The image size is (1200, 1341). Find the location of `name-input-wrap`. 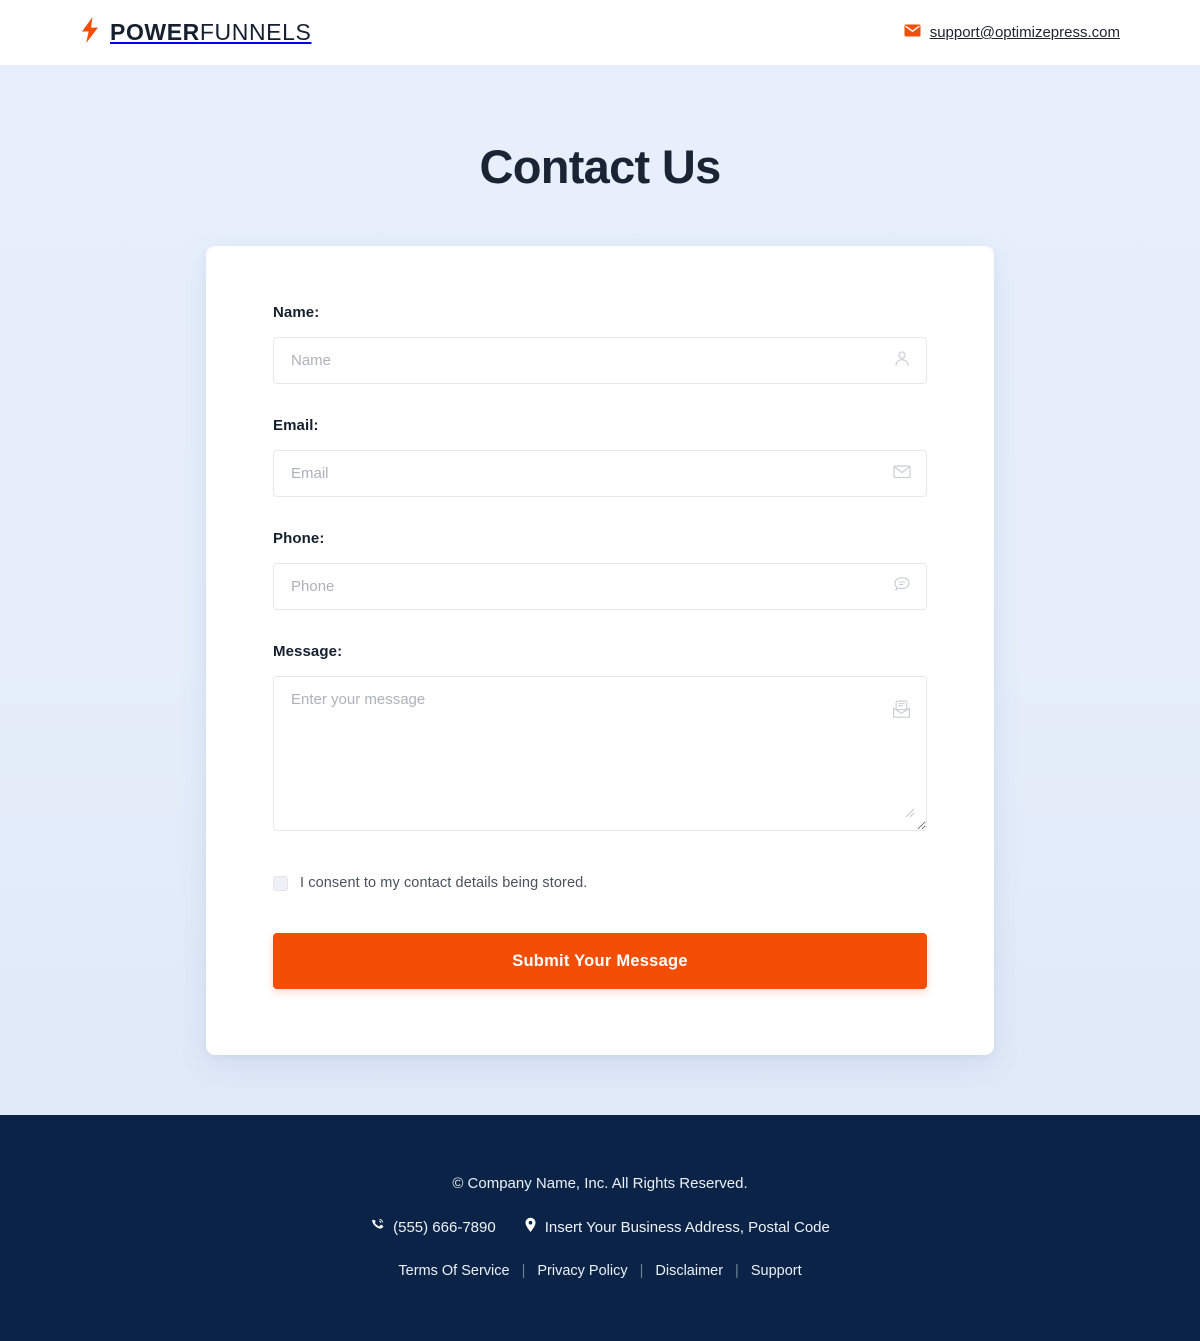

name-input-wrap is located at coordinates (600, 360).